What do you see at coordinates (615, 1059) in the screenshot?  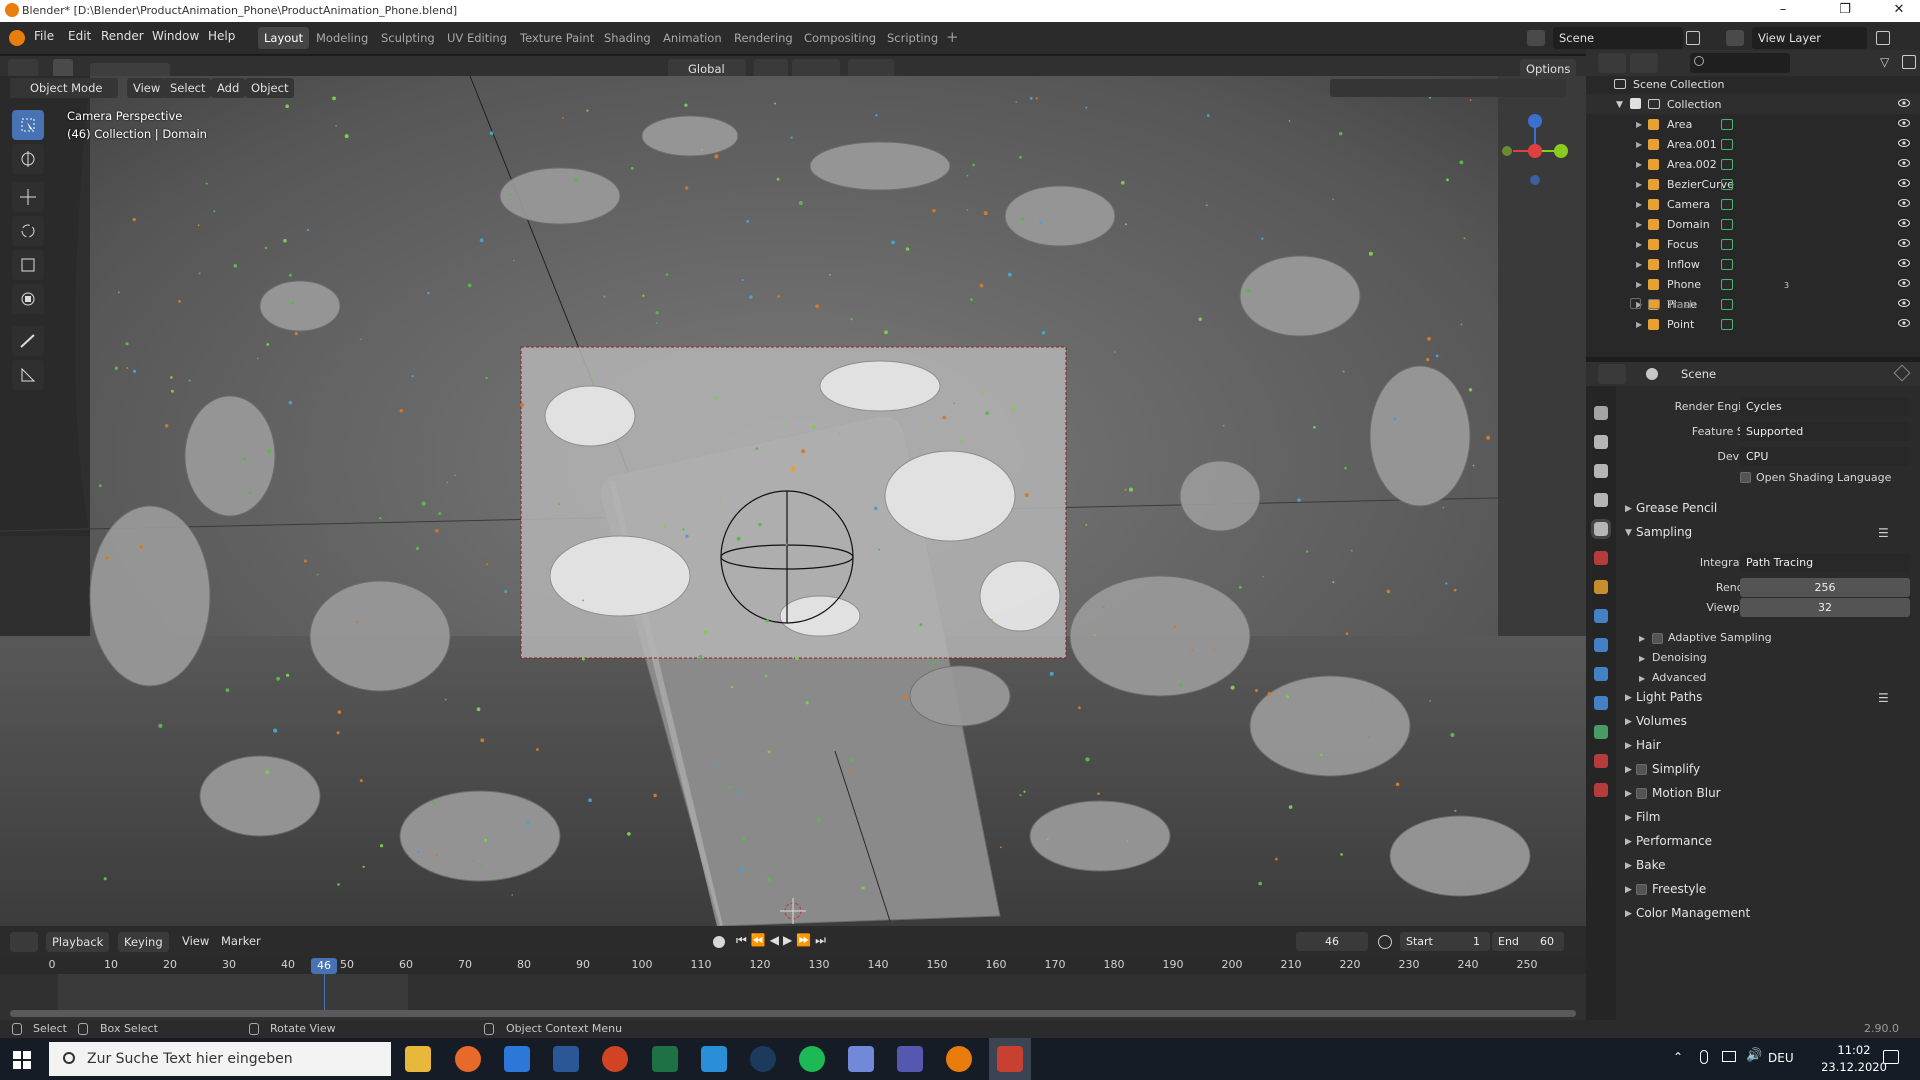 I see `powerpoint-icon` at bounding box center [615, 1059].